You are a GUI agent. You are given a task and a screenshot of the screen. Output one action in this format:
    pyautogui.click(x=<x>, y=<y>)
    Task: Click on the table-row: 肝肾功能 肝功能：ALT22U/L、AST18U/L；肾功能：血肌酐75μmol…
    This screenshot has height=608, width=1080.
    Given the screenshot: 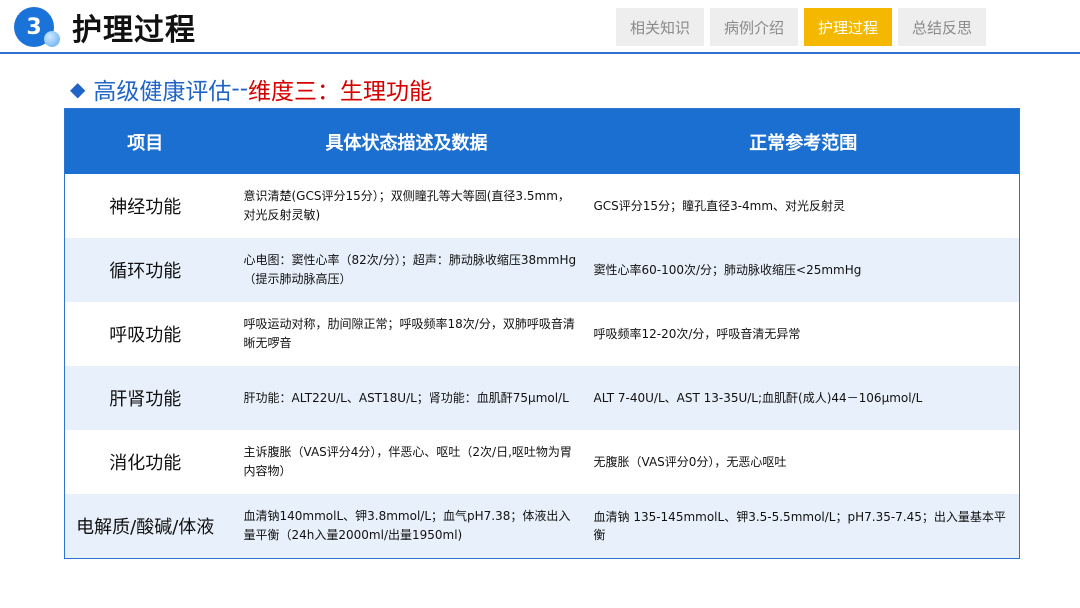 What is the action you would take?
    pyautogui.click(x=542, y=398)
    